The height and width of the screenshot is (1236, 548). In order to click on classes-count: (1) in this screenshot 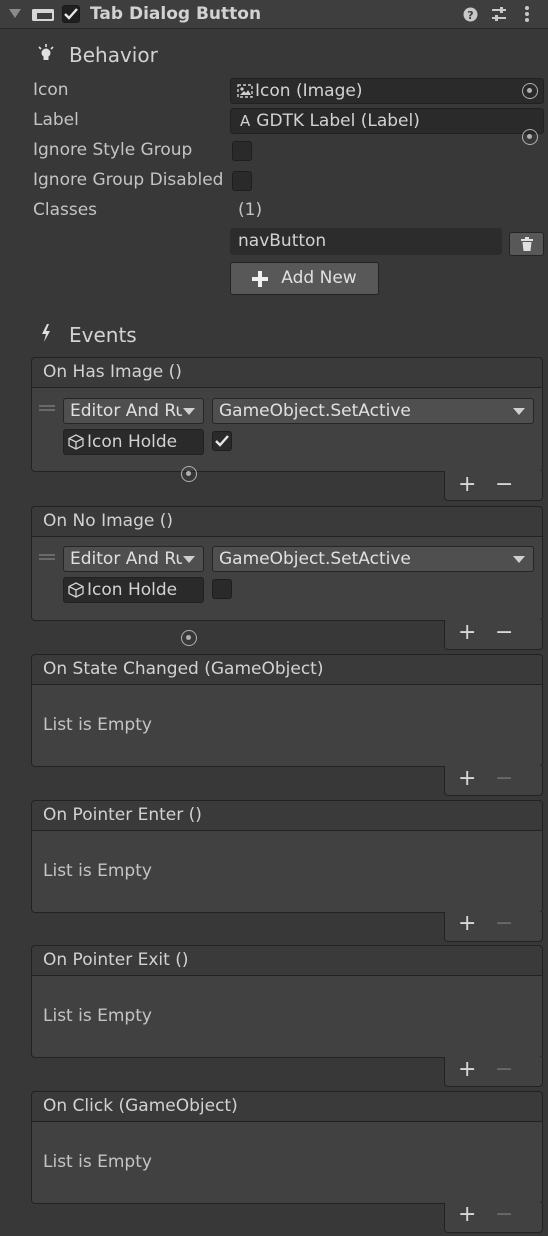, I will do `click(250, 210)`.